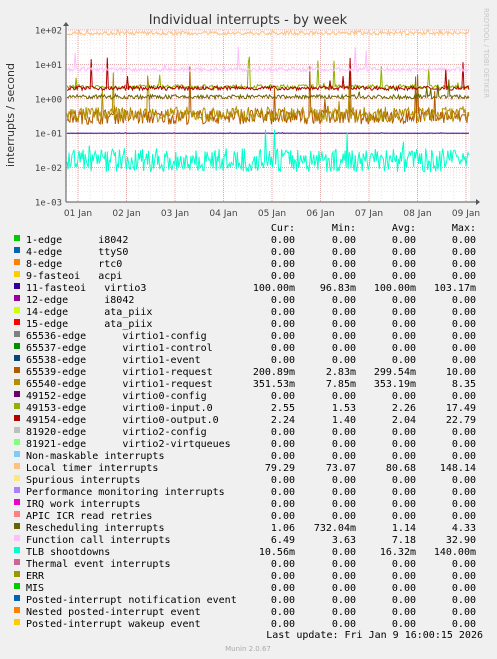 This screenshot has width=497, height=659. I want to click on legend-min-value: 3.63, so click(344, 540).